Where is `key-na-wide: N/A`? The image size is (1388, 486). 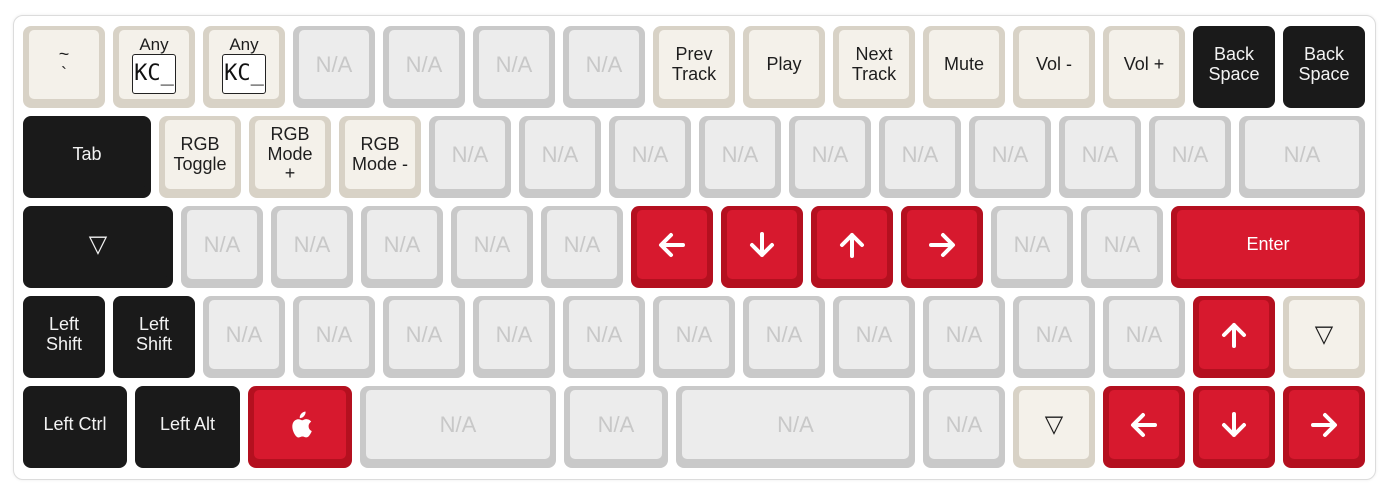
key-na-wide: N/A is located at coordinates (1302, 157).